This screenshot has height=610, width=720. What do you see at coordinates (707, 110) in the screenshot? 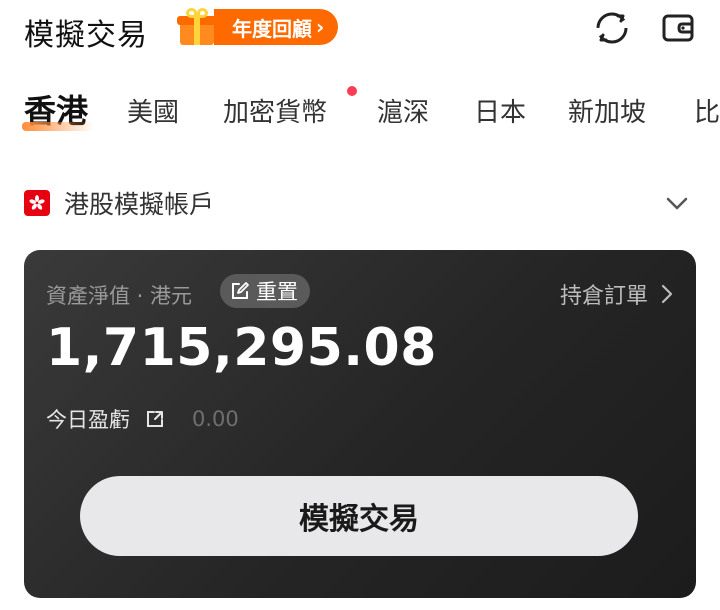
I see `tab-more: 比` at bounding box center [707, 110].